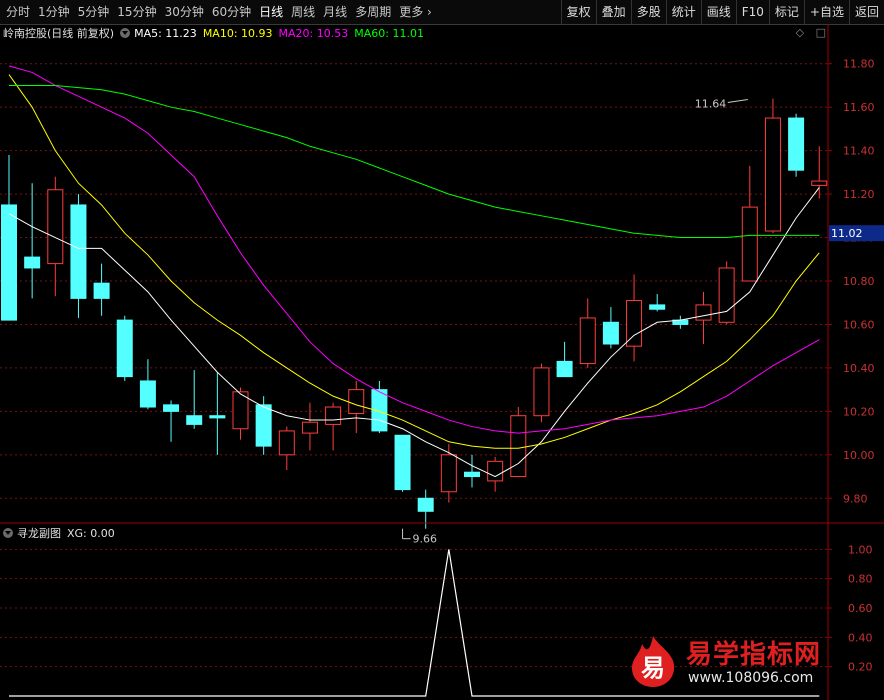  I want to click on tab-30min: 30分钟, so click(184, 12).